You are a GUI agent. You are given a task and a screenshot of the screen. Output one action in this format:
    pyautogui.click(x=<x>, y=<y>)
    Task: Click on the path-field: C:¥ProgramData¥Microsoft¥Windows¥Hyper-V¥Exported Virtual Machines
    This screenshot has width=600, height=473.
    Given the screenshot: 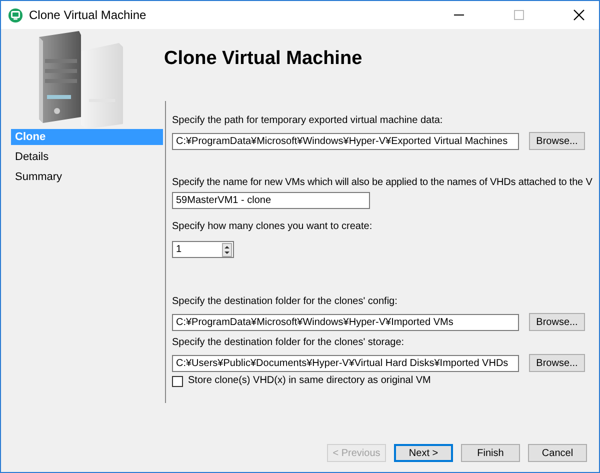 What is the action you would take?
    pyautogui.click(x=345, y=141)
    